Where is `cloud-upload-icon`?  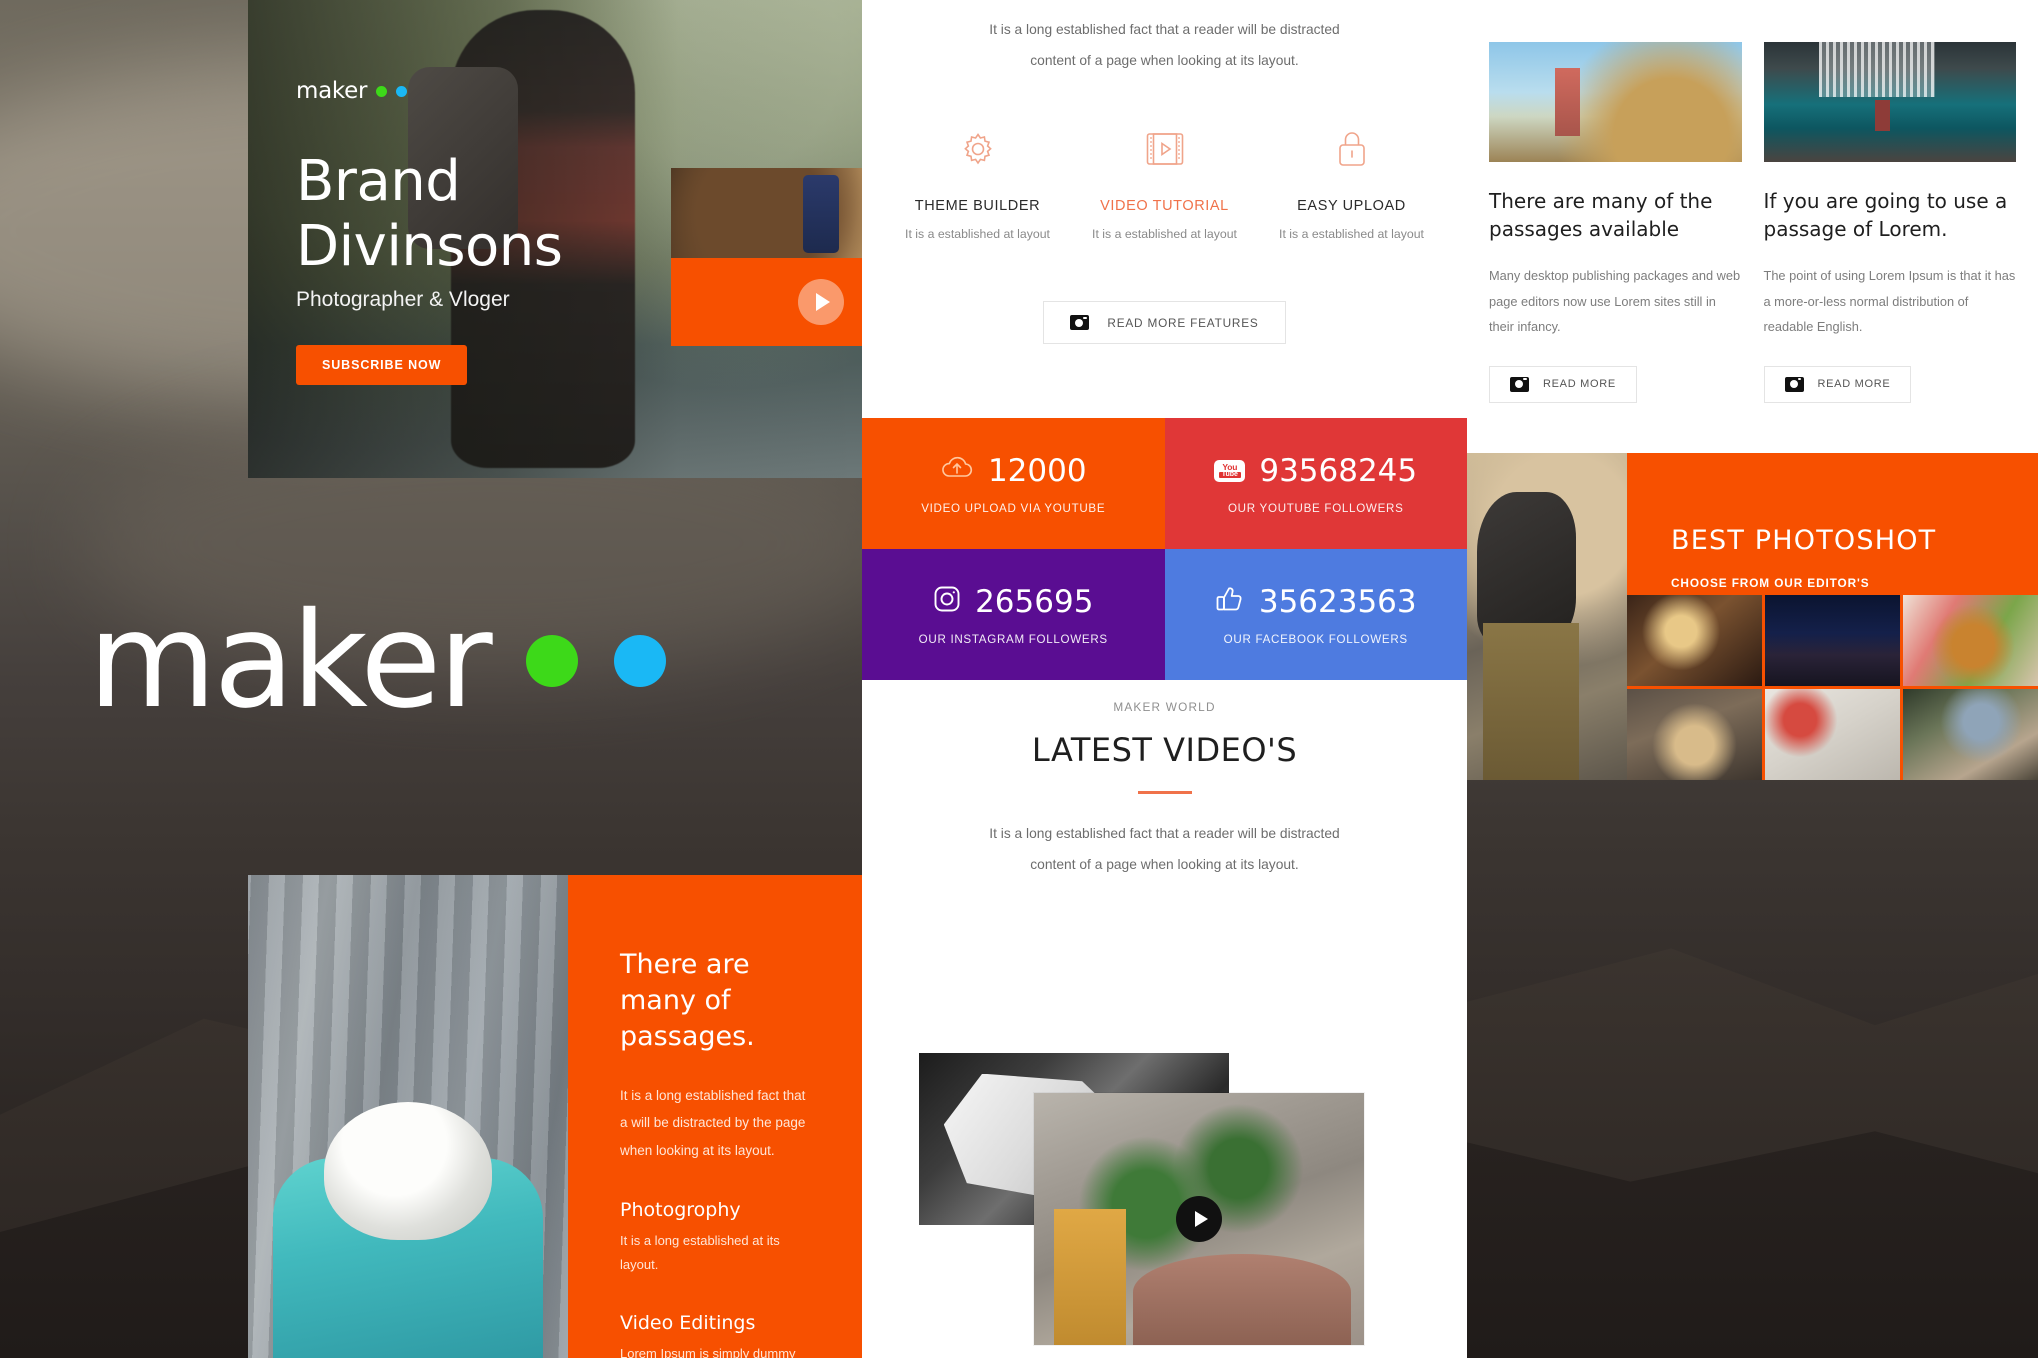
cloud-upload-icon is located at coordinates (957, 470).